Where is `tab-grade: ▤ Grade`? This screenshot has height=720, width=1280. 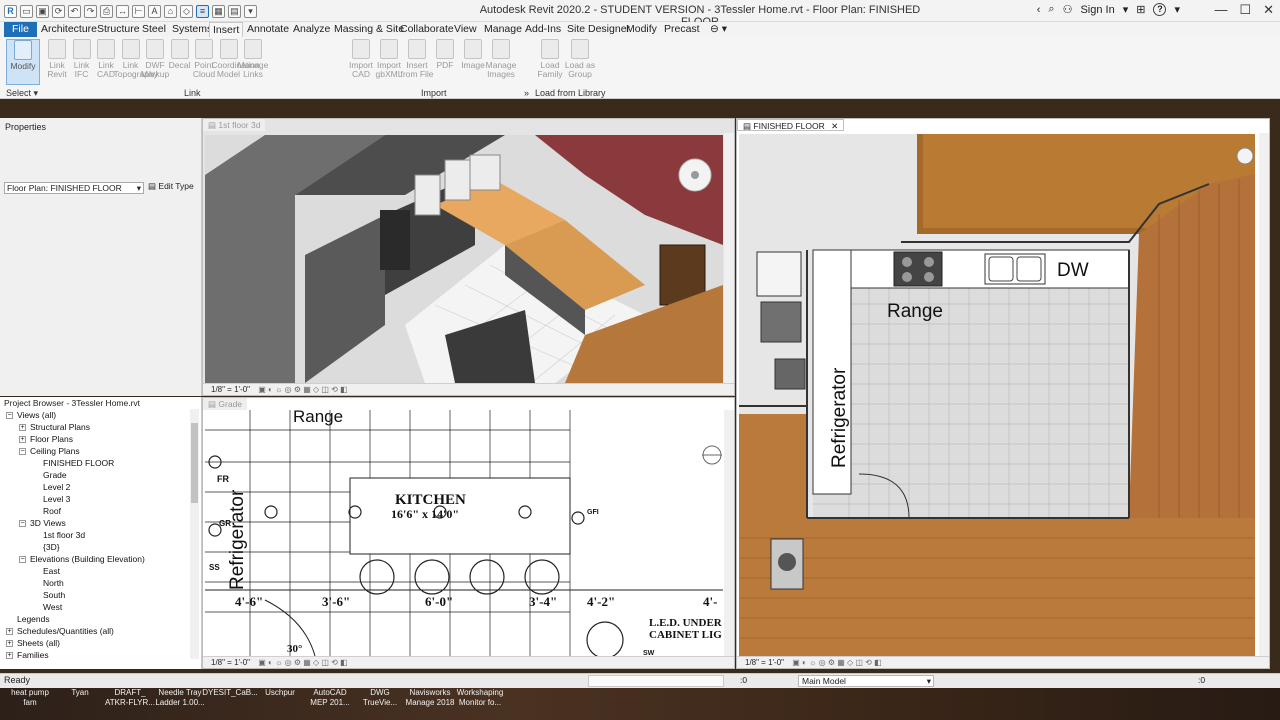 tab-grade: ▤ Grade is located at coordinates (225, 404).